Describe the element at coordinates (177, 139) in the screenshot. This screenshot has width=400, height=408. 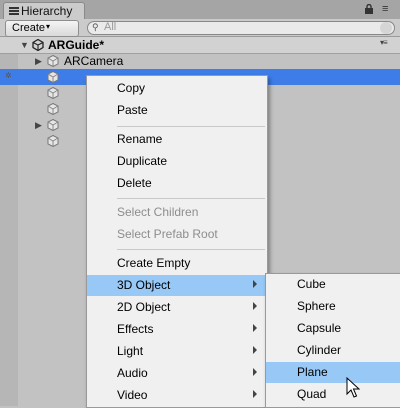
I see `menu-item-rename: Rename` at that location.